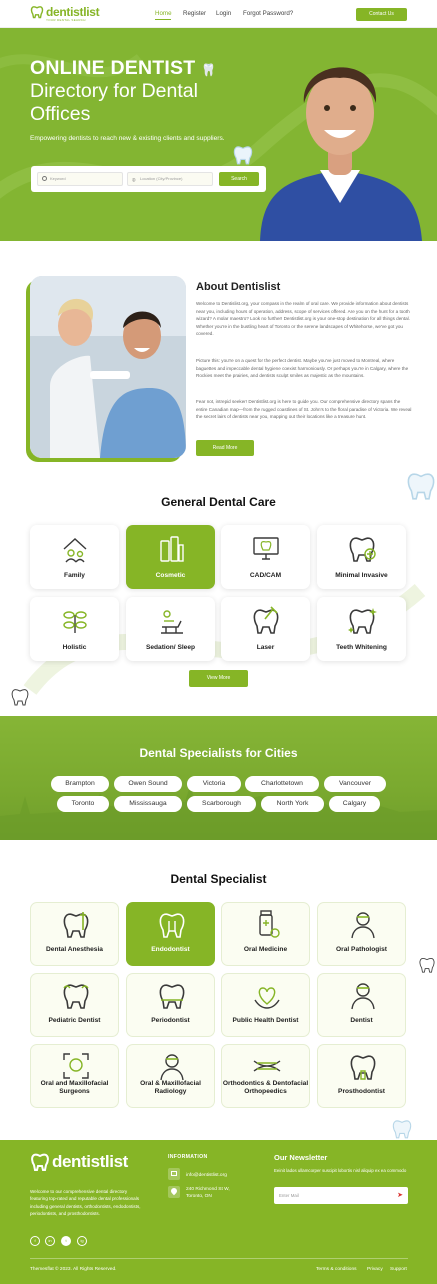 Image resolution: width=437 pixels, height=1284 pixels. I want to click on view-more-button: View More, so click(218, 678).